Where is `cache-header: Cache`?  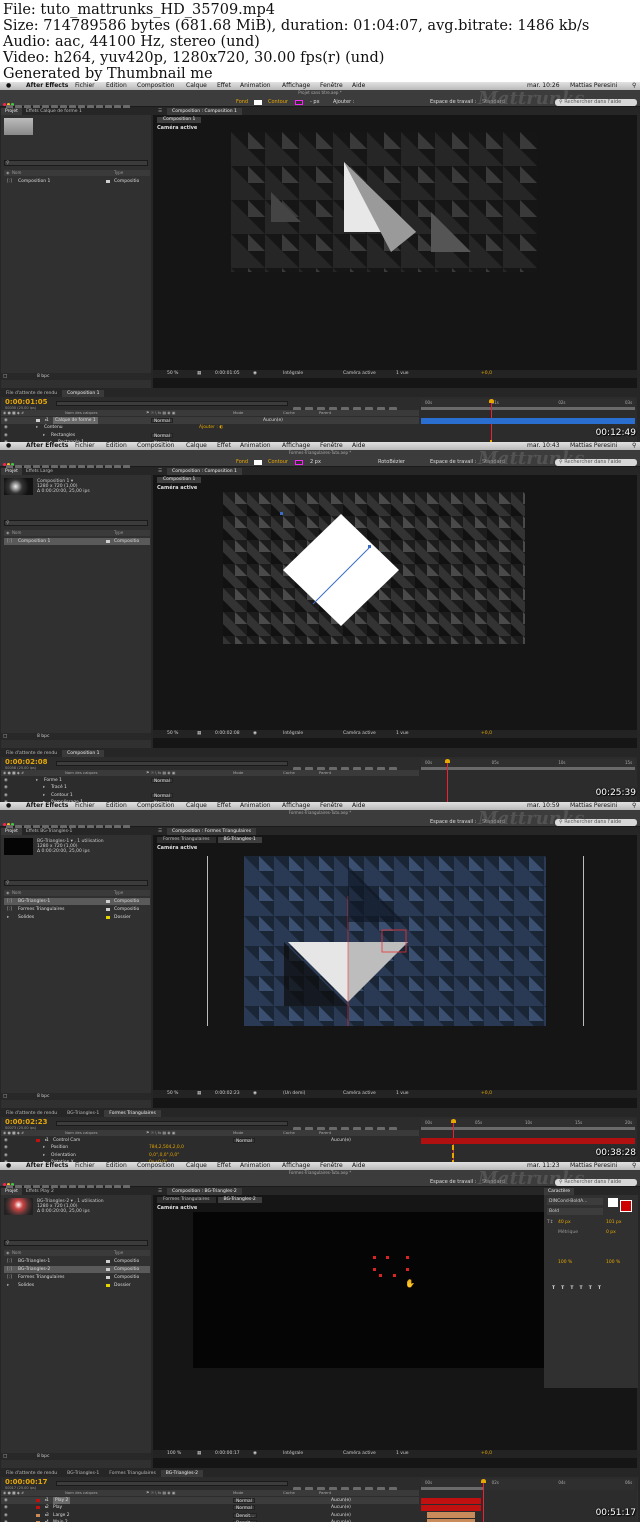 cache-header: Cache is located at coordinates (289, 1493).